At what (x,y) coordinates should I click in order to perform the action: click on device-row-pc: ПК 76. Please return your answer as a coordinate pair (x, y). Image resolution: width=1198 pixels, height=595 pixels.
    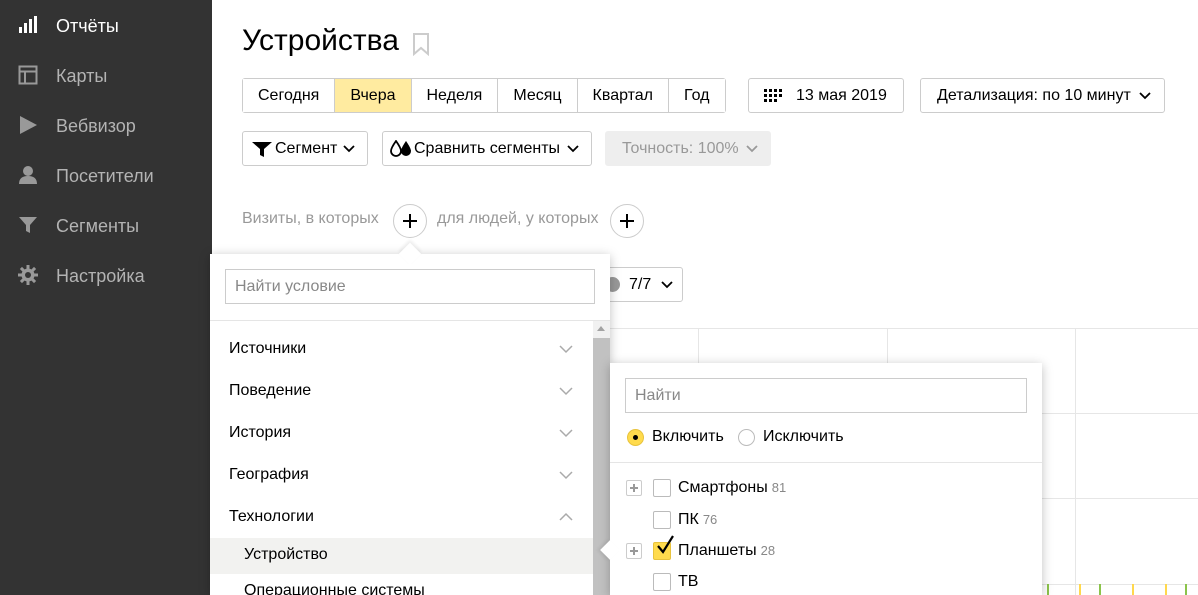
    Looking at the image, I should click on (826, 521).